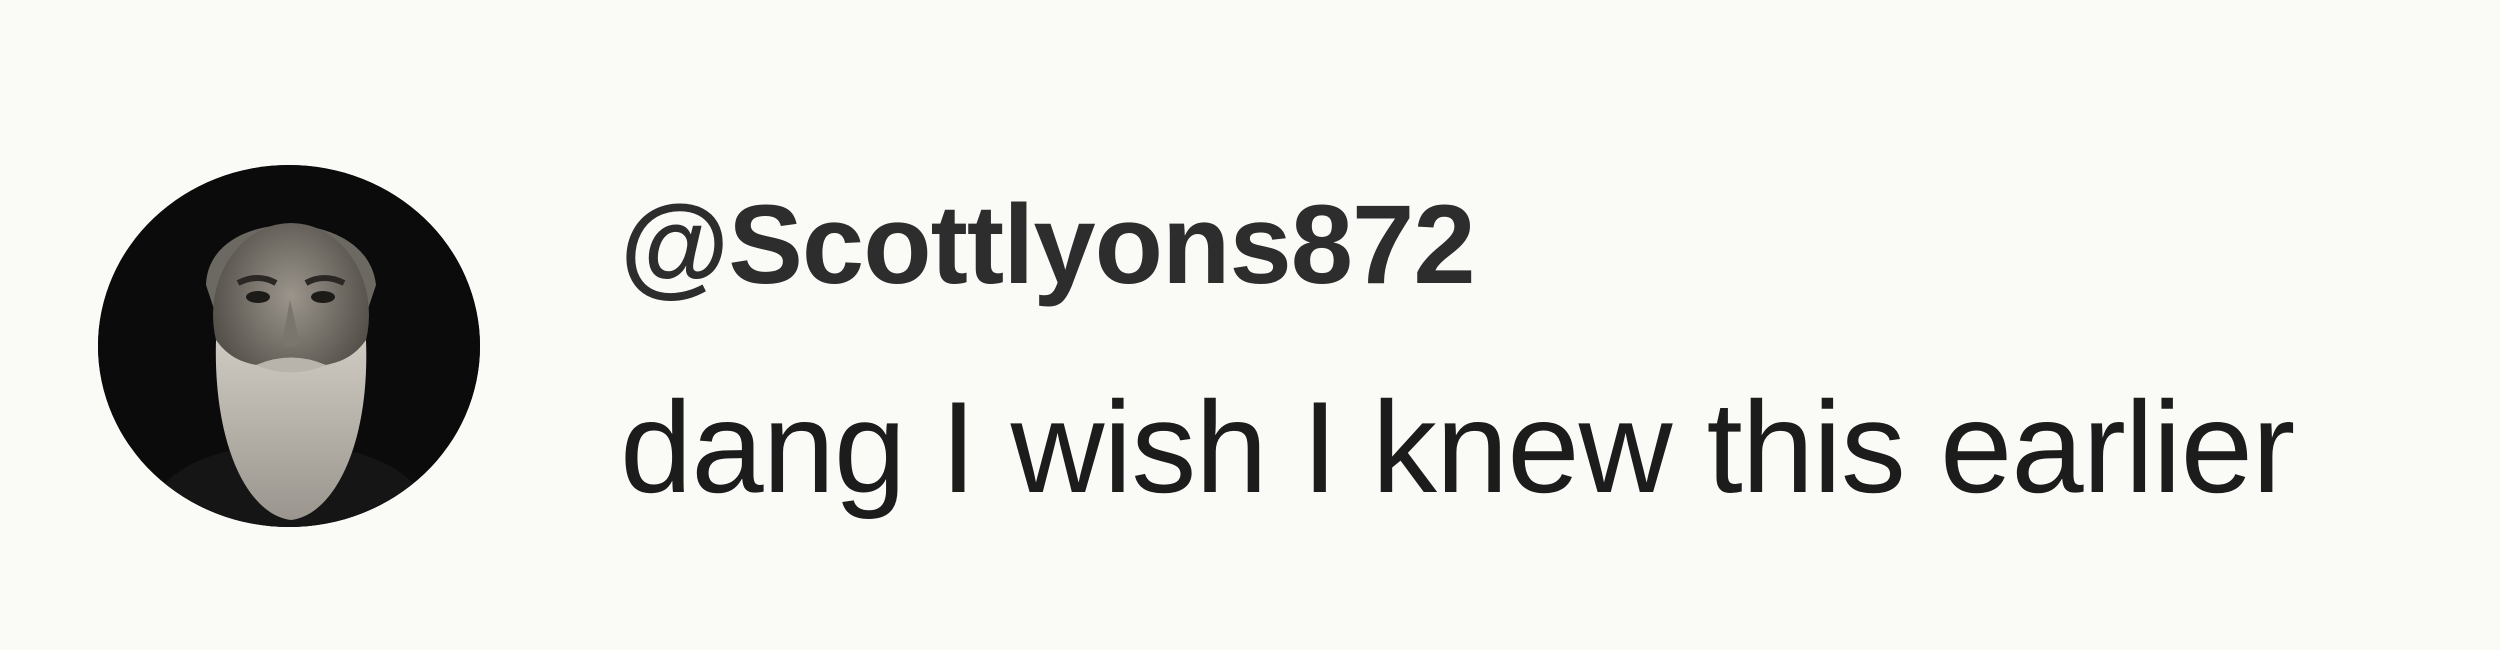 The width and height of the screenshot is (2500, 650). I want to click on avatar-icon, so click(289, 346).